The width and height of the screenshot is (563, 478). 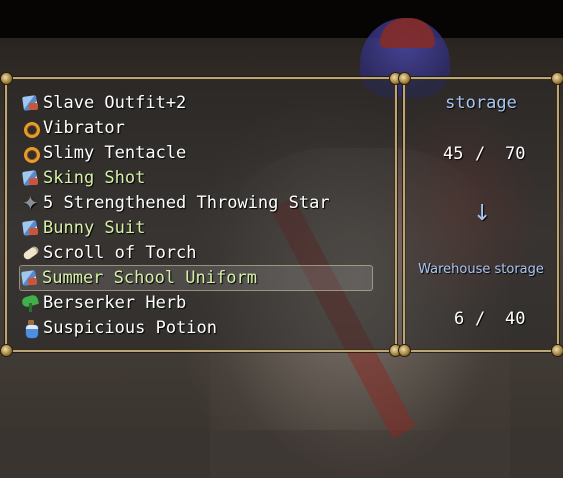 I want to click on potion-icon, so click(x=30, y=328).